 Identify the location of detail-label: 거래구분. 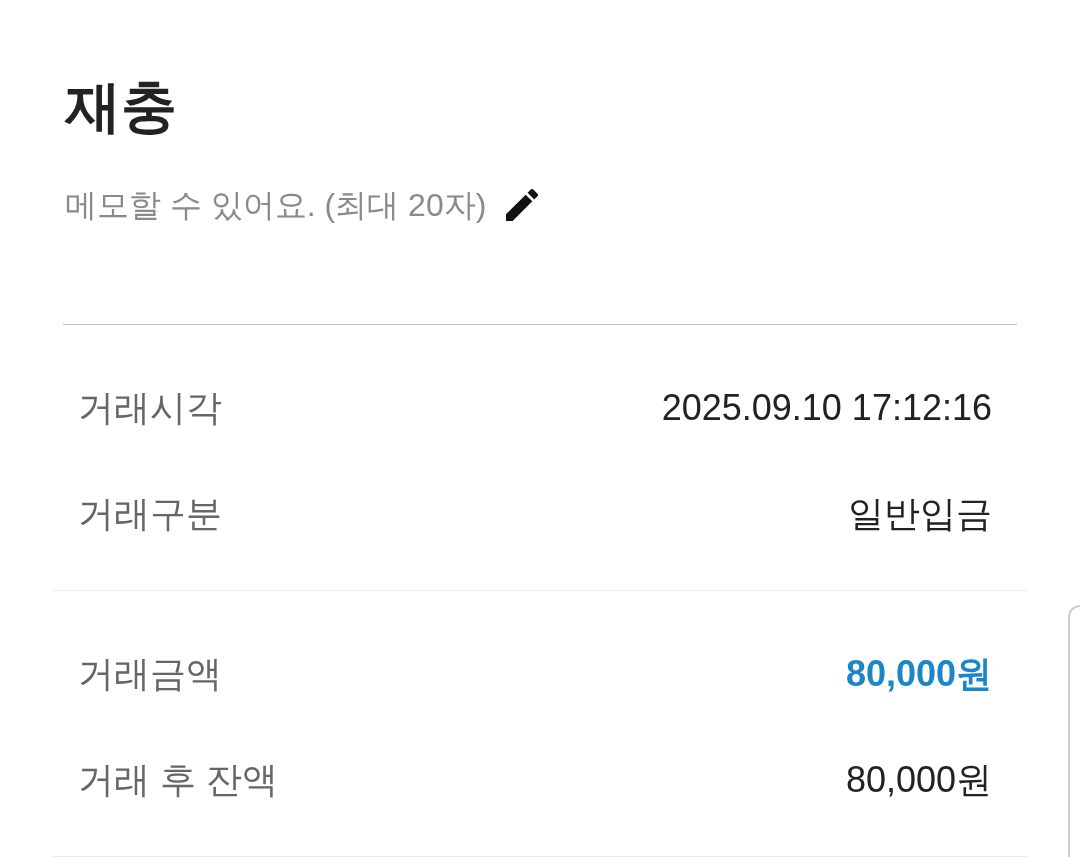
(150, 513).